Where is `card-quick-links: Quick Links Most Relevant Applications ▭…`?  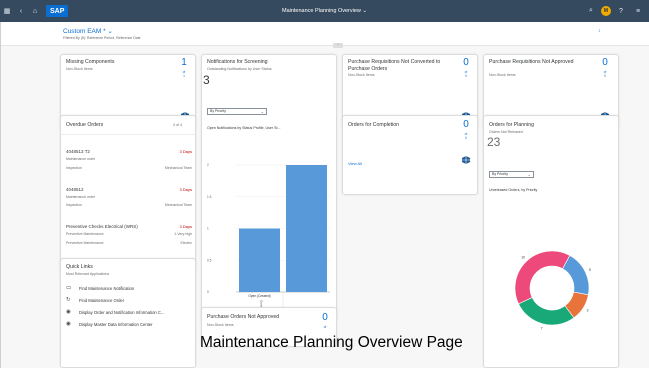
card-quick-links: Quick Links Most Relevant Applications ▭… is located at coordinates (128, 313).